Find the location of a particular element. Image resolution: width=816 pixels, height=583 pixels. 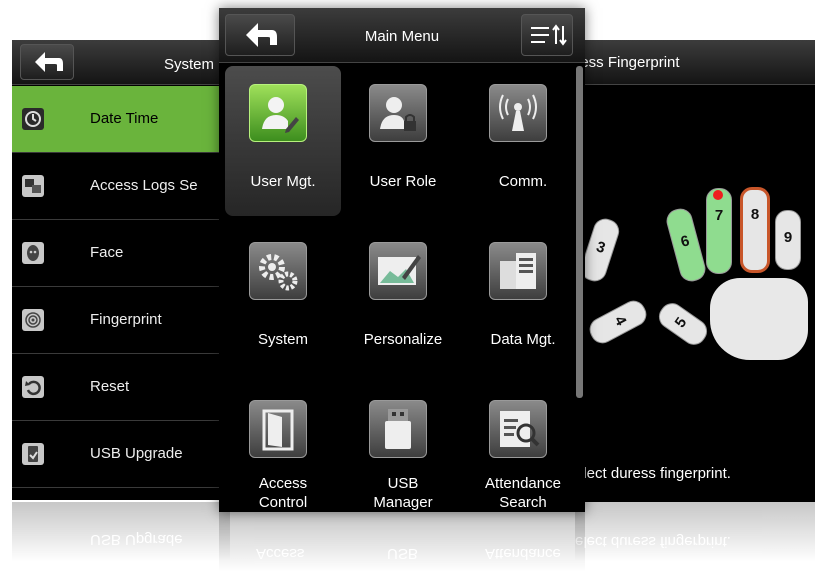

menu-item-label: User Mgt. is located at coordinates (283, 181).